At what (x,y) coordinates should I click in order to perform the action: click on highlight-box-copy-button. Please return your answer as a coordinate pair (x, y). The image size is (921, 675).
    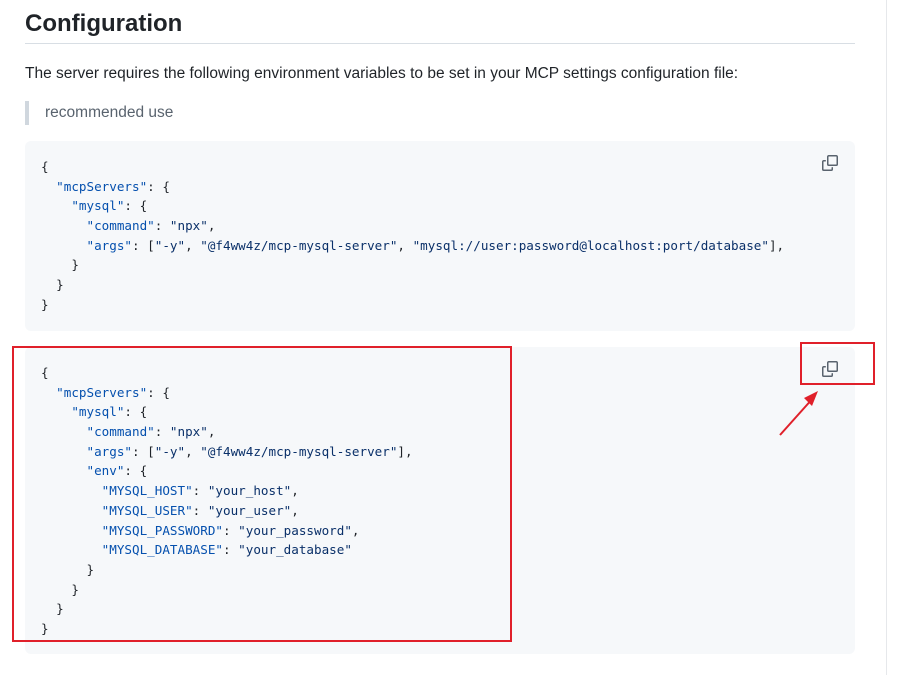
    Looking at the image, I should click on (837, 363).